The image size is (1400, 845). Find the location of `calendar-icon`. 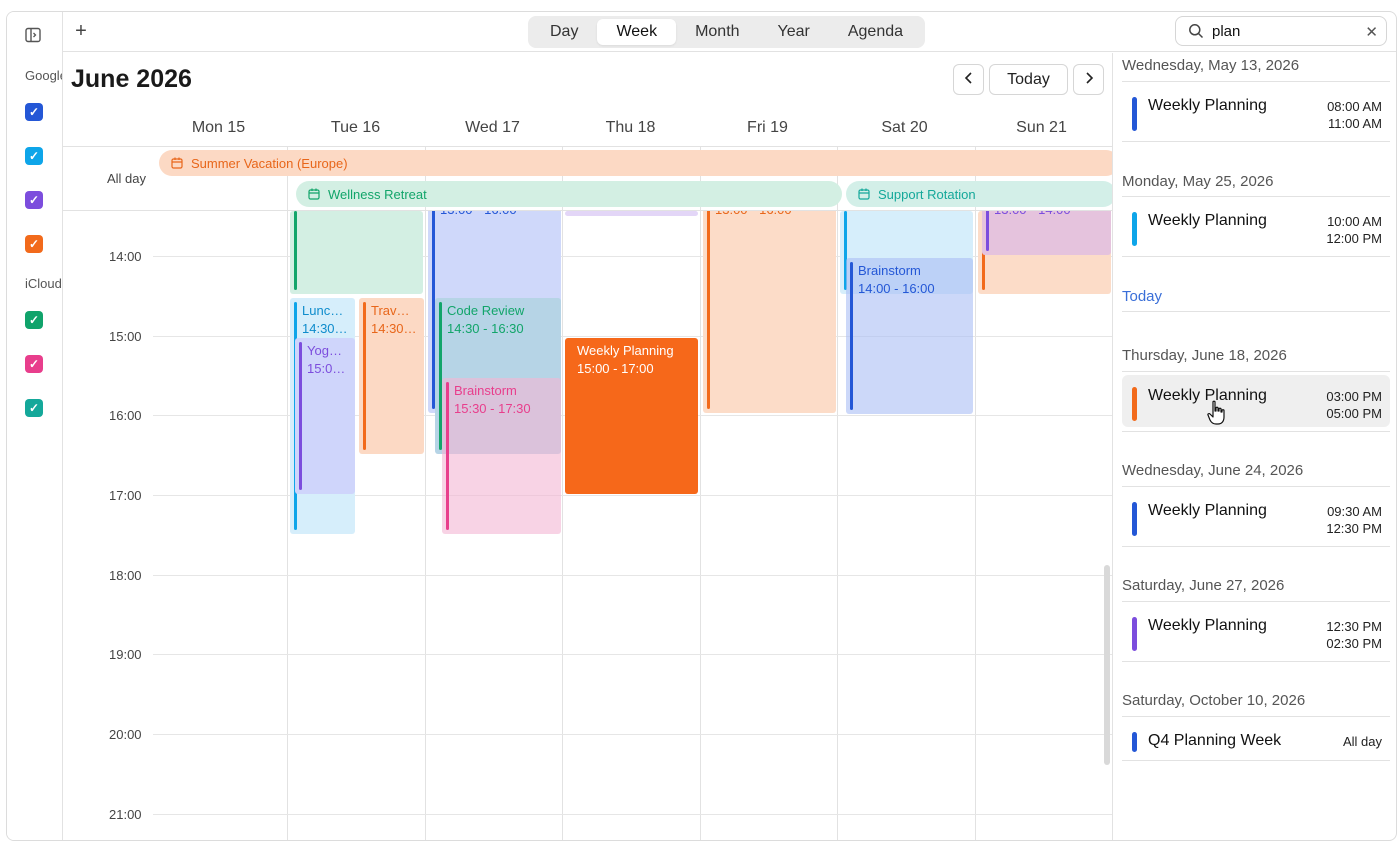

calendar-icon is located at coordinates (314, 194).